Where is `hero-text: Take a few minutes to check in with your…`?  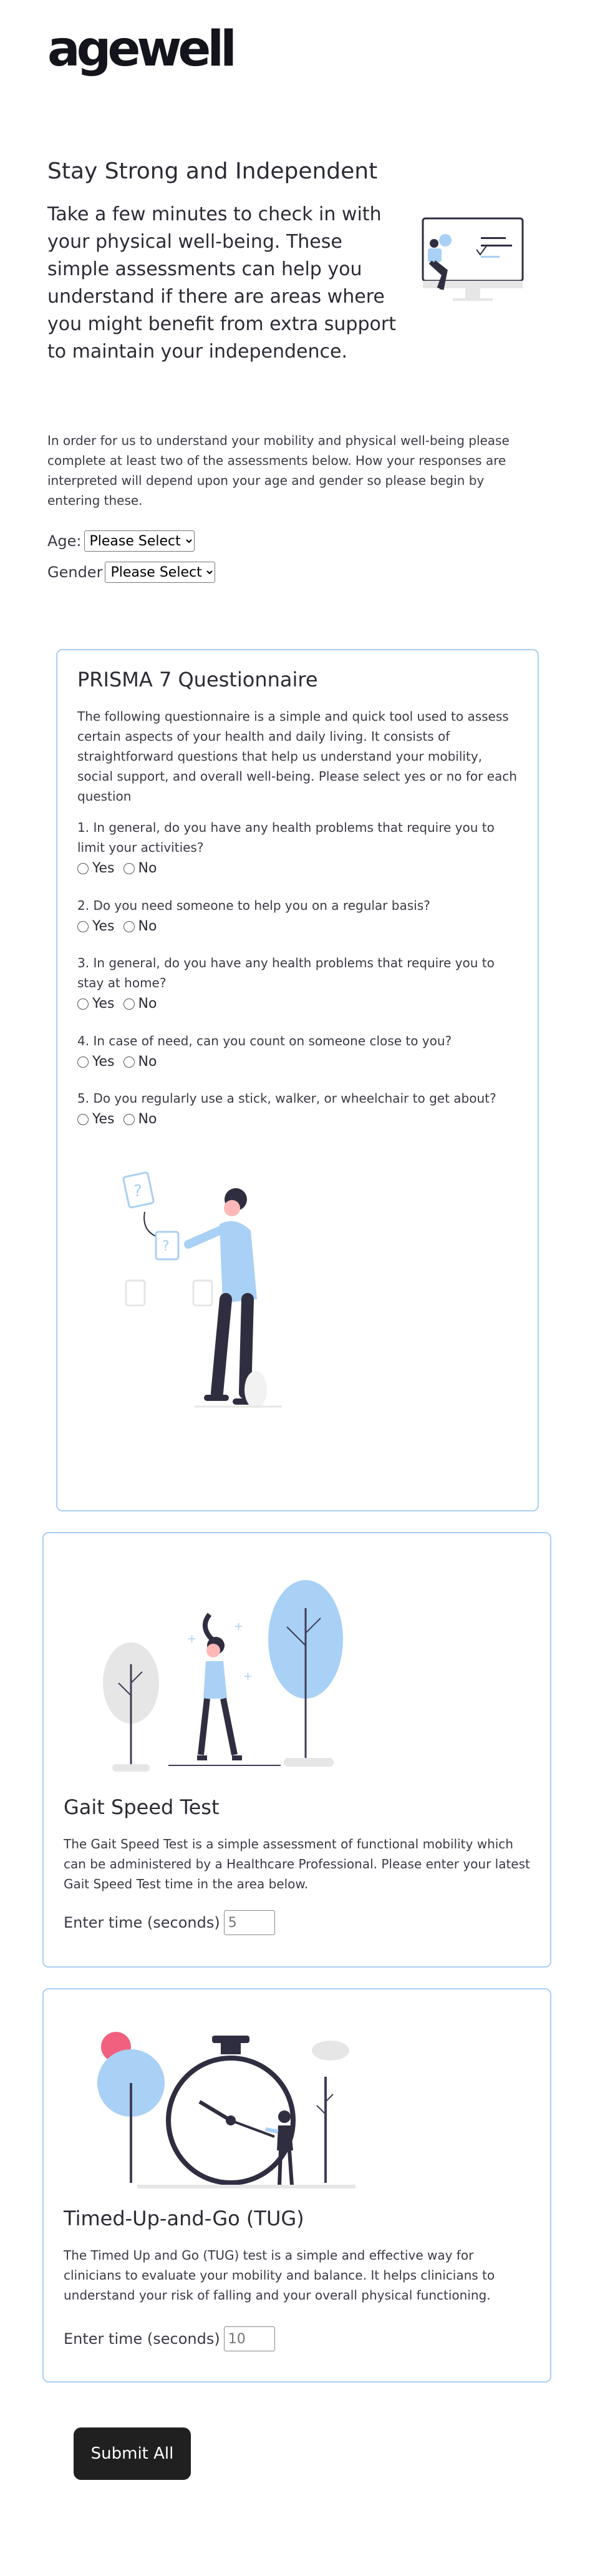 hero-text: Take a few minutes to check in with your… is located at coordinates (222, 283).